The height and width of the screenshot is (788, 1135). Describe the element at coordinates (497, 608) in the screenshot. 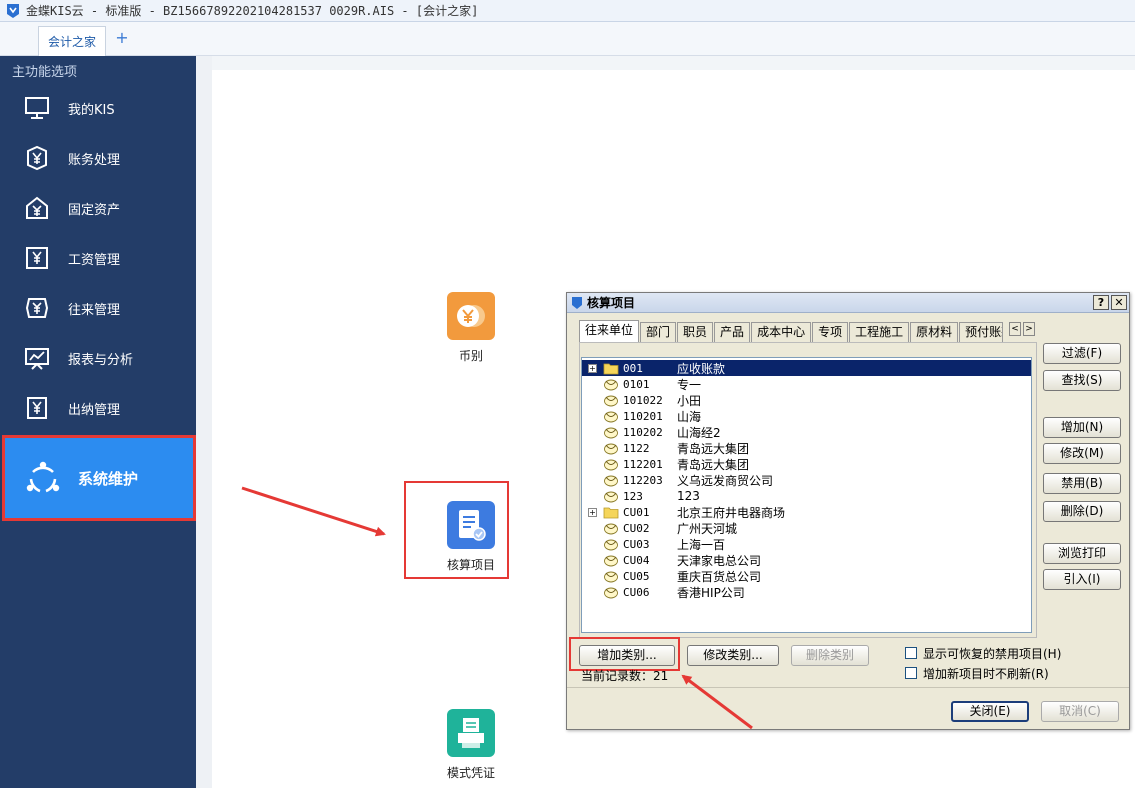

I see `annotation-arrows` at that location.